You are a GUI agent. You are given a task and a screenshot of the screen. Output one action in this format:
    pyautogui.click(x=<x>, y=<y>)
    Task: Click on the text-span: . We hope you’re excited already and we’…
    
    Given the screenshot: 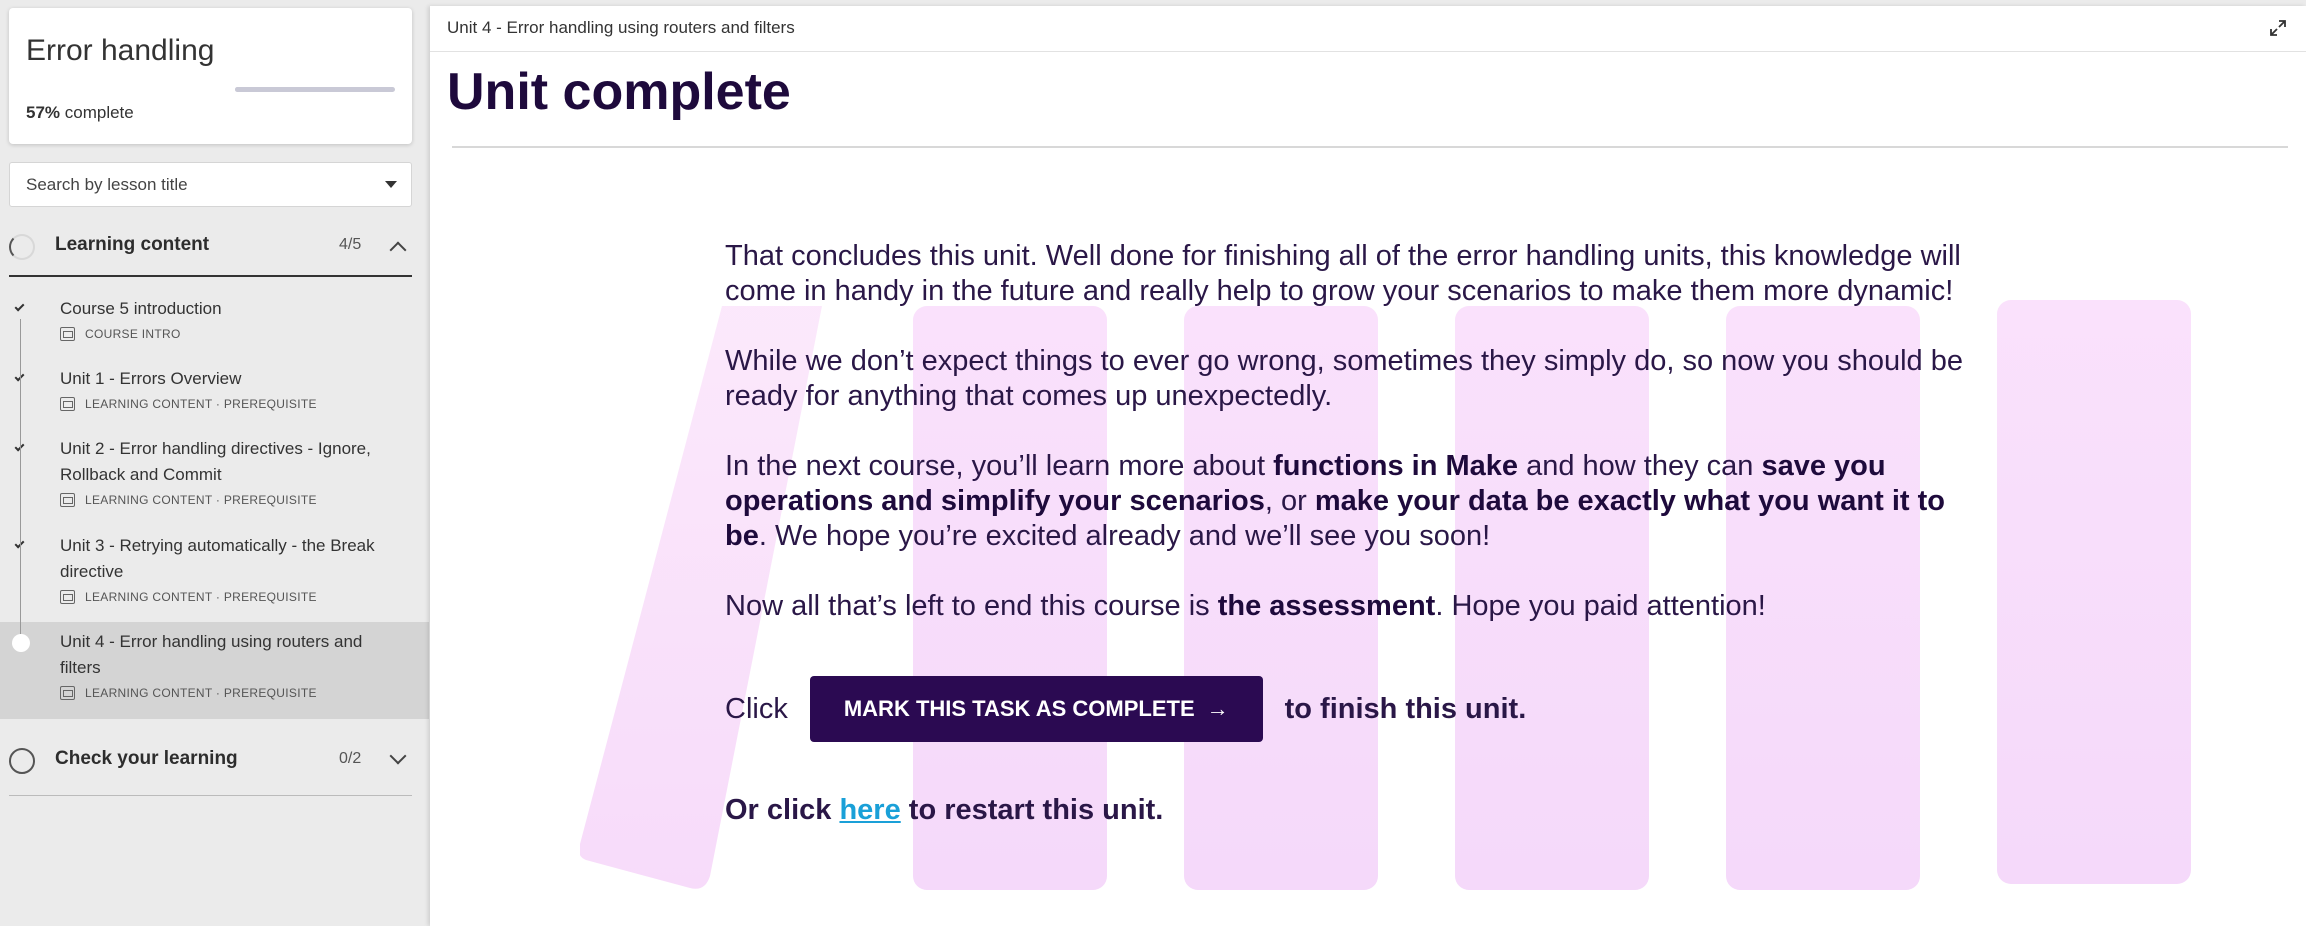 What is the action you would take?
    pyautogui.click(x=1124, y=536)
    